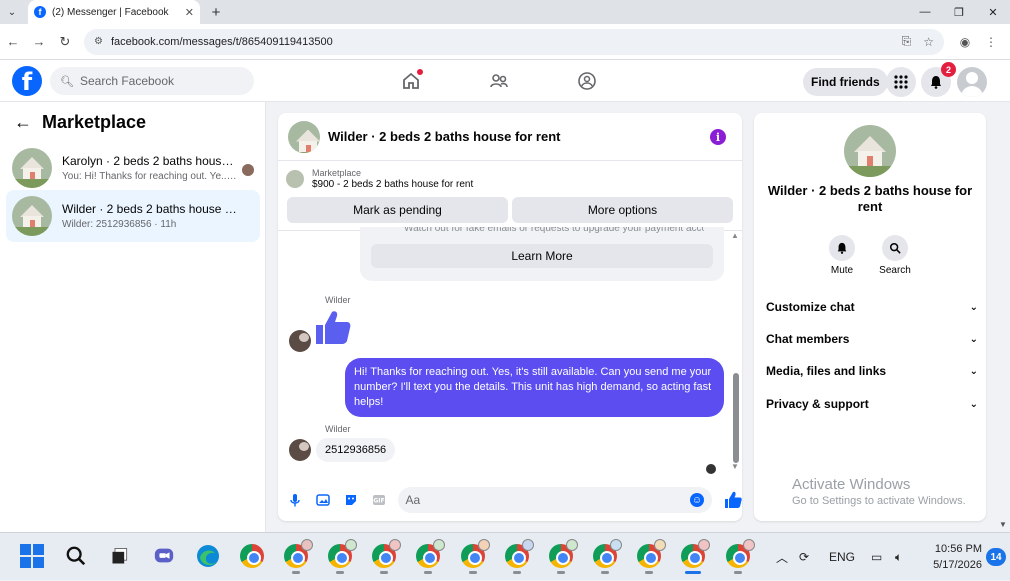 Image resolution: width=1010 pixels, height=581 pixels. I want to click on install-app-icon: ⎘, so click(907, 41).